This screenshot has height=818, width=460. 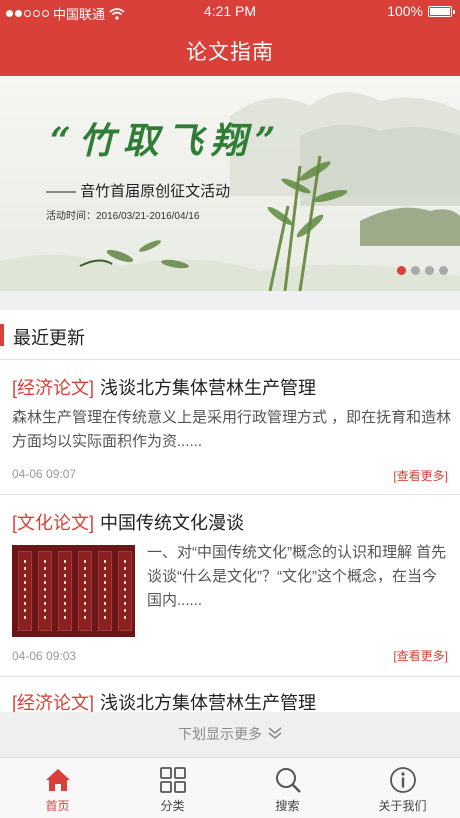 I want to click on tab-label: 搜索, so click(x=287, y=806).